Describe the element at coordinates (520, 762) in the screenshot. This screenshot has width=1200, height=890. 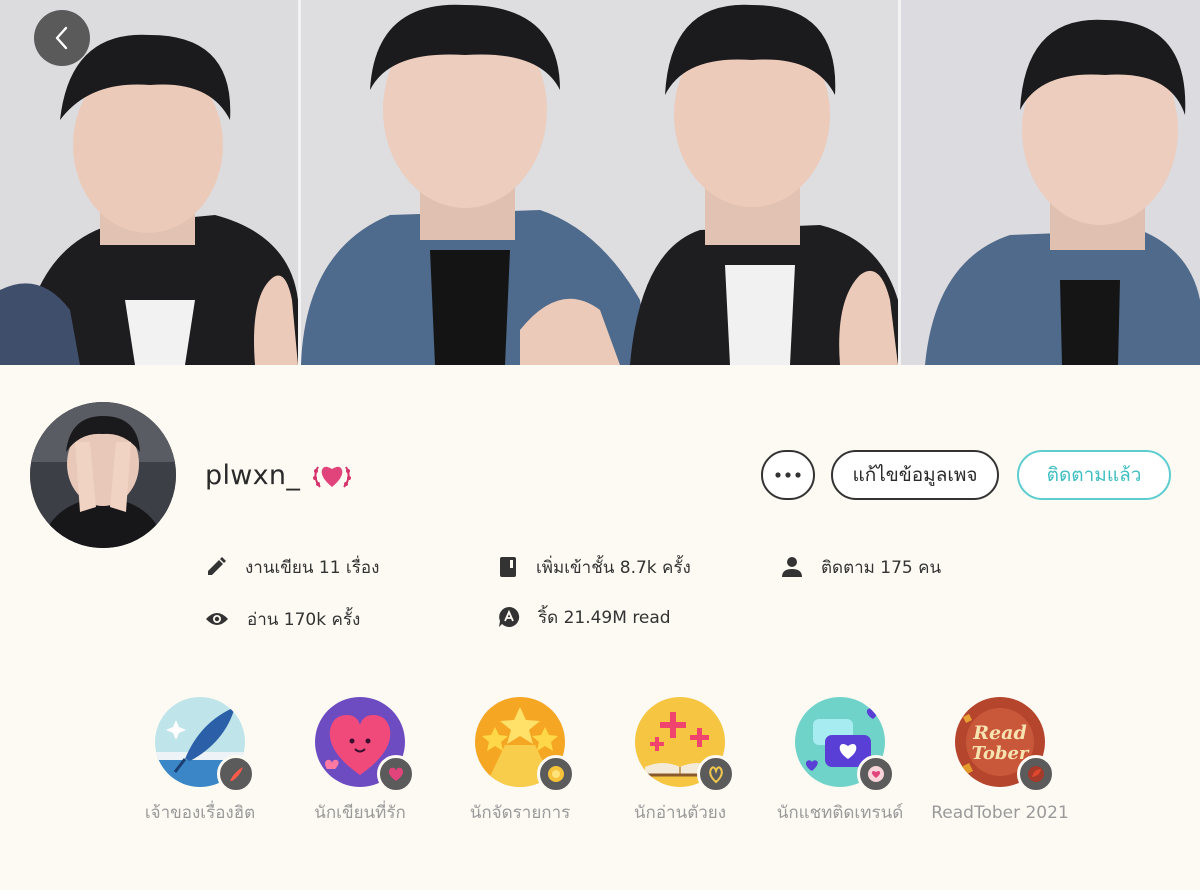
I see `achievement-curator: นักจัดรายการ` at that location.